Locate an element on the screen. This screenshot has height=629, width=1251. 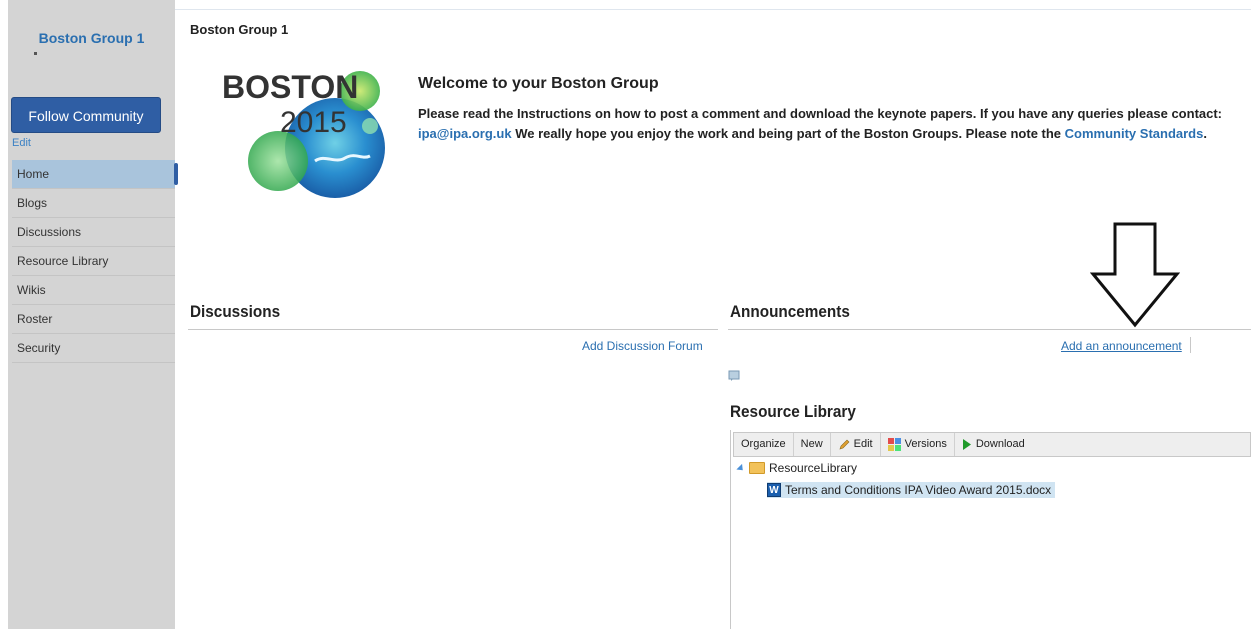
welcome-heading: Welcome to your Boston Group is located at coordinates (538, 83).